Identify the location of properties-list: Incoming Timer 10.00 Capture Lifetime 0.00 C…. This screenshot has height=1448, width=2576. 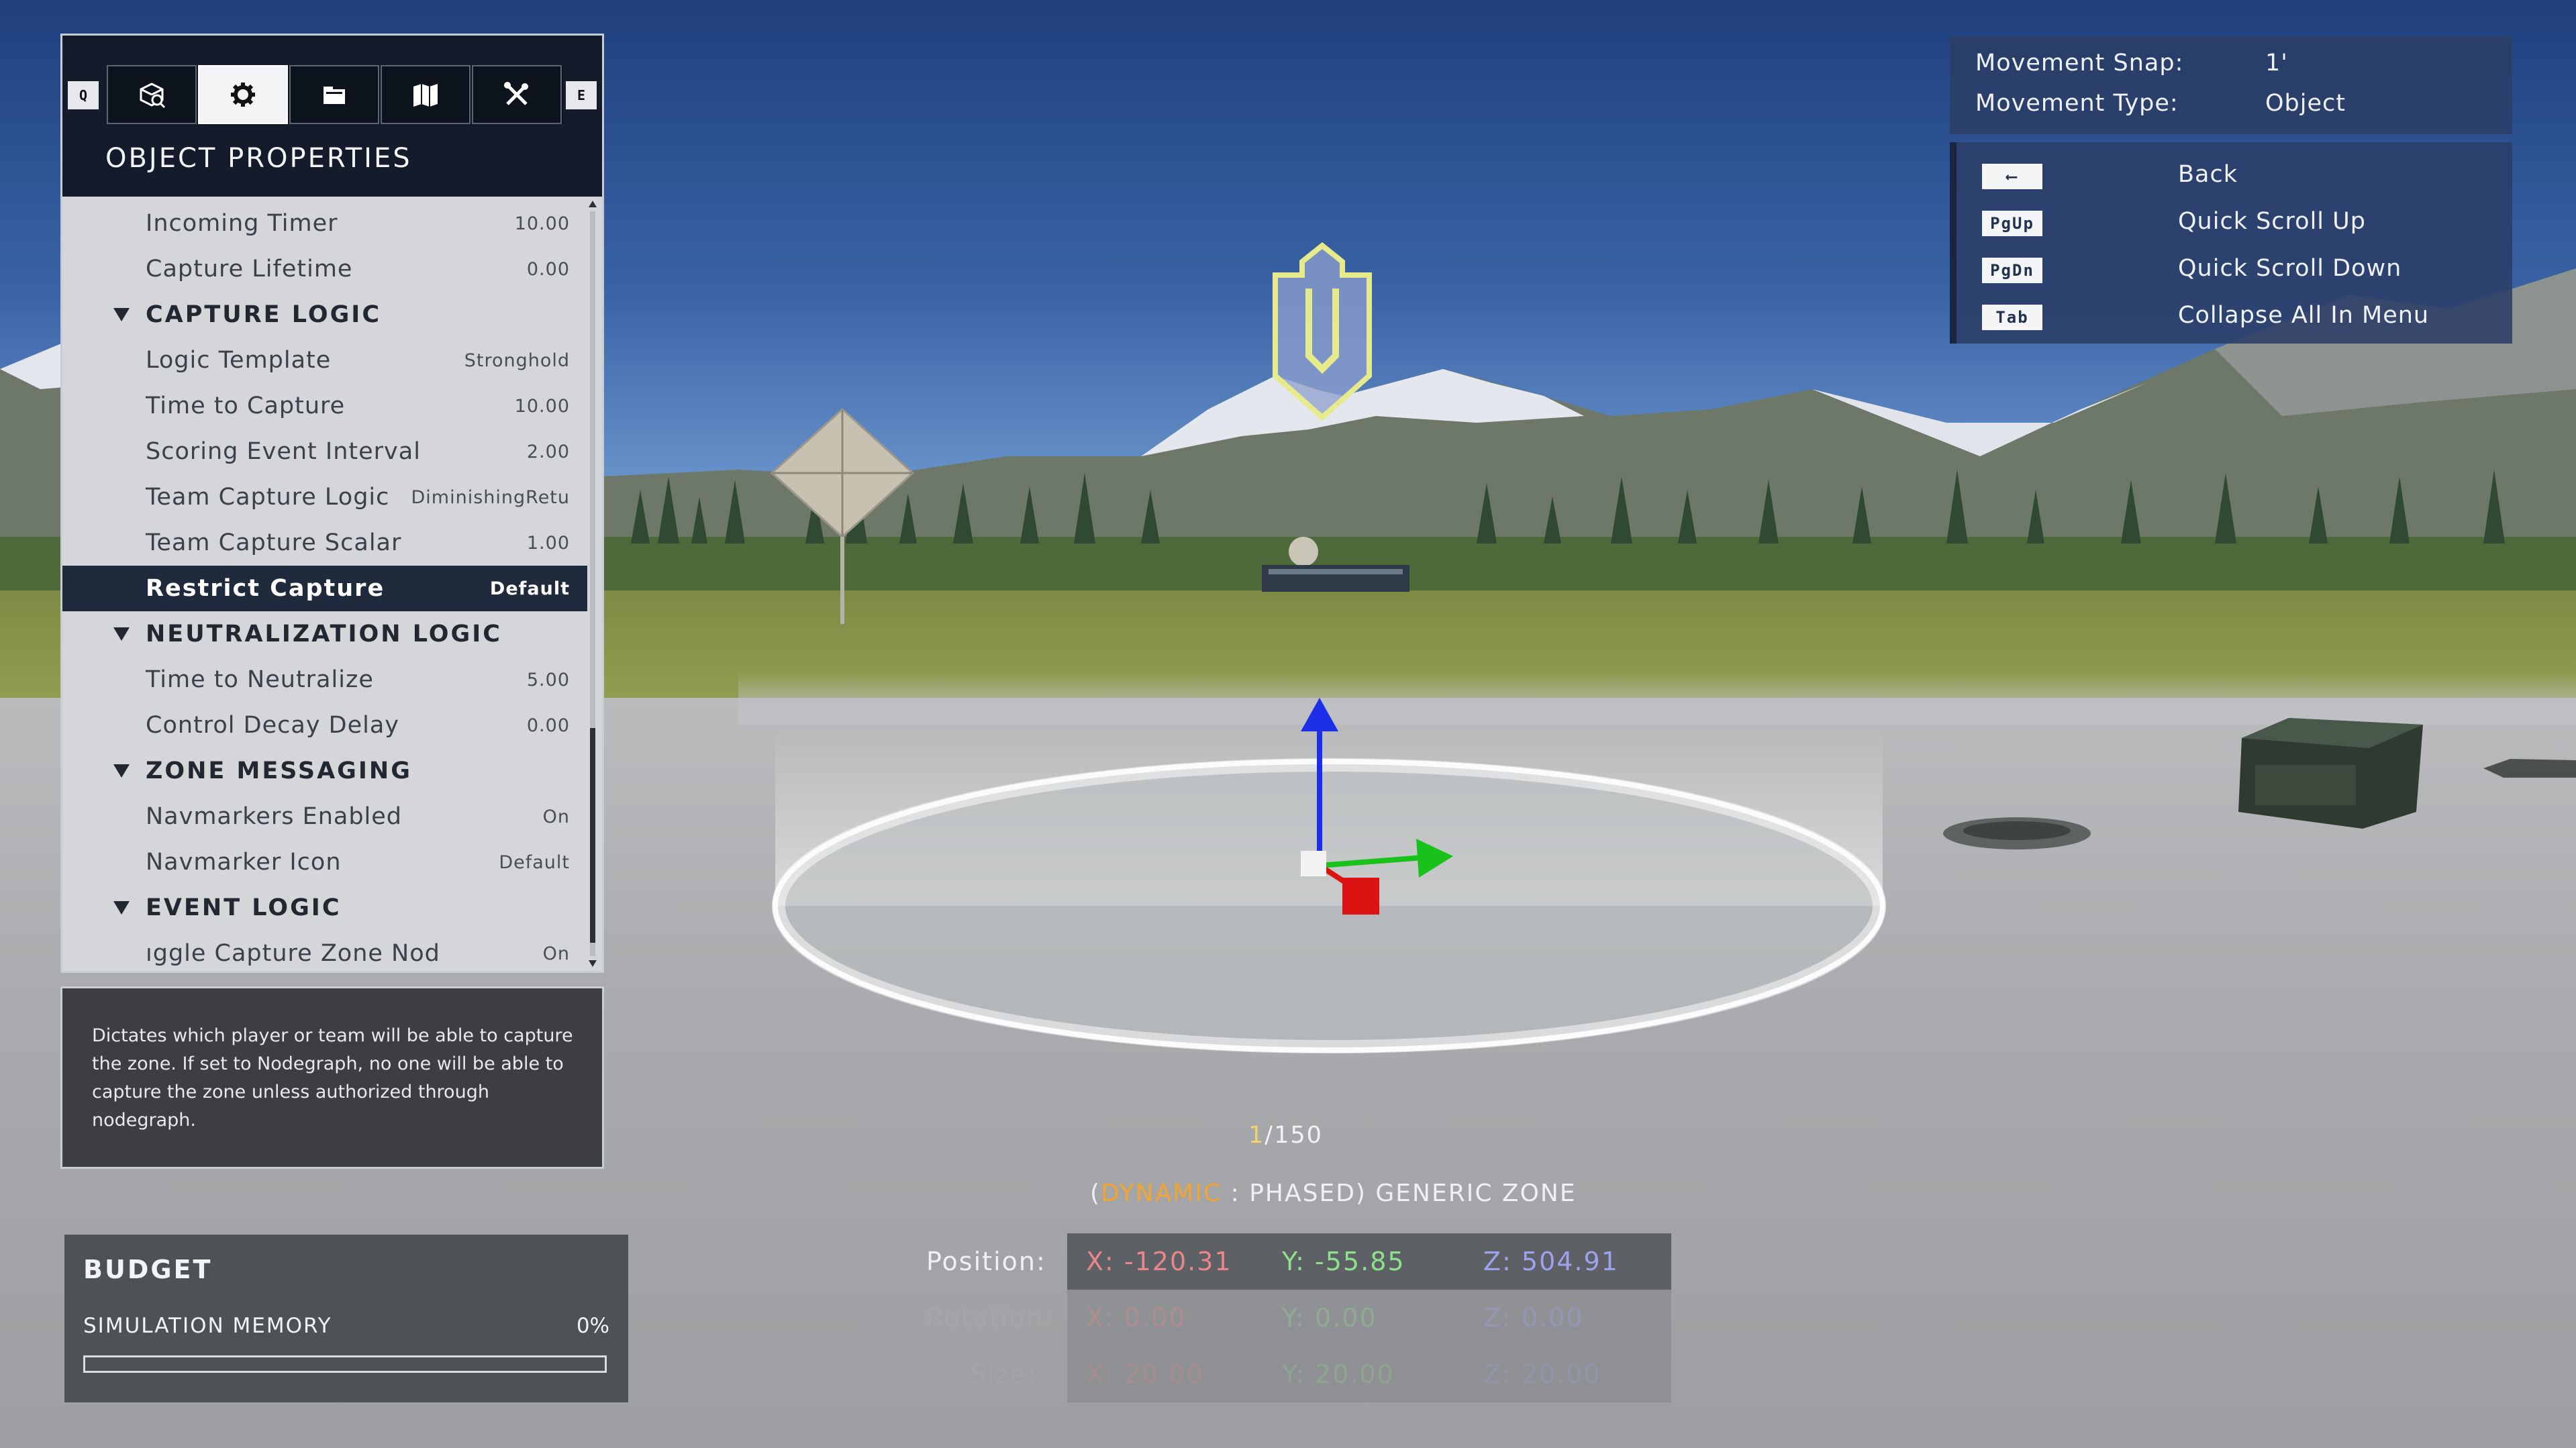
(332, 584).